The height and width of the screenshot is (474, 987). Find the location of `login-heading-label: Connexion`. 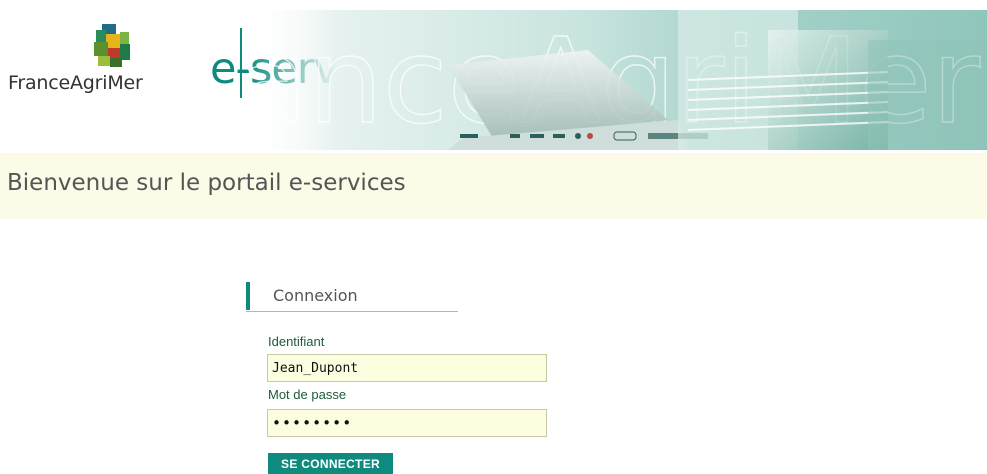

login-heading-label: Connexion is located at coordinates (315, 295).